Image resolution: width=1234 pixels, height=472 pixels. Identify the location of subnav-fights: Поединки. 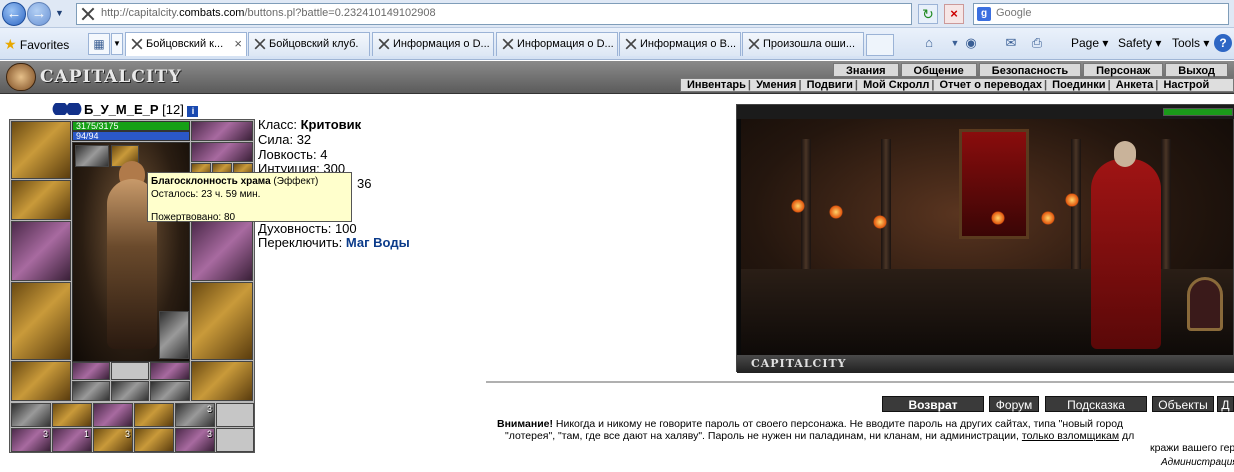
(1078, 85).